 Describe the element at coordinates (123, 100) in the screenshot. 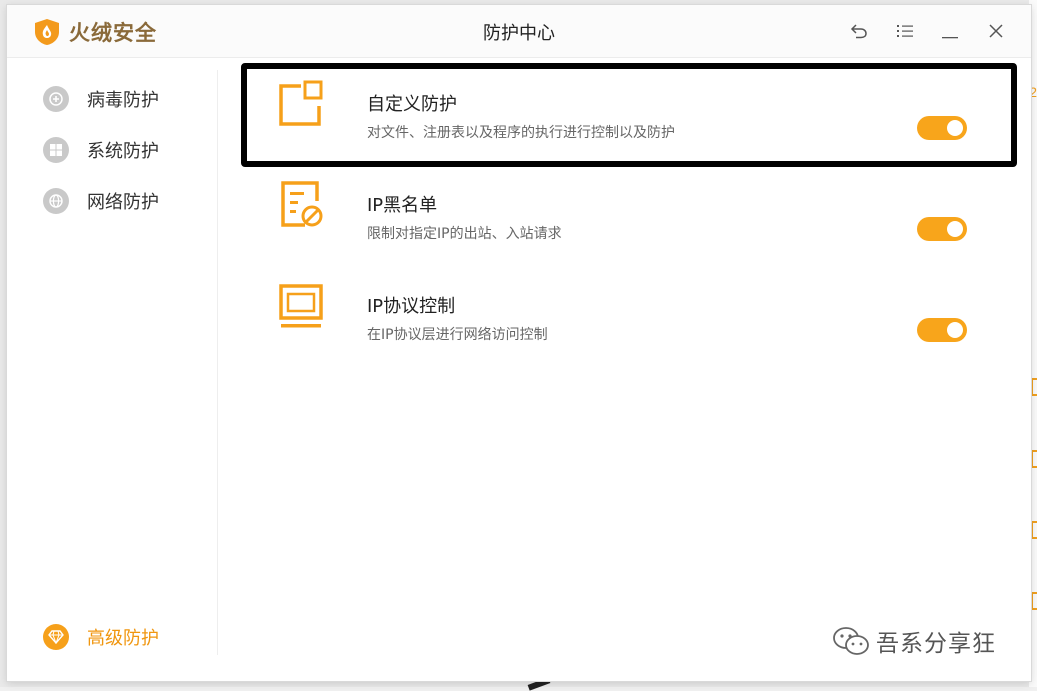

I see `sidebar-item-label: 病毒防护` at that location.